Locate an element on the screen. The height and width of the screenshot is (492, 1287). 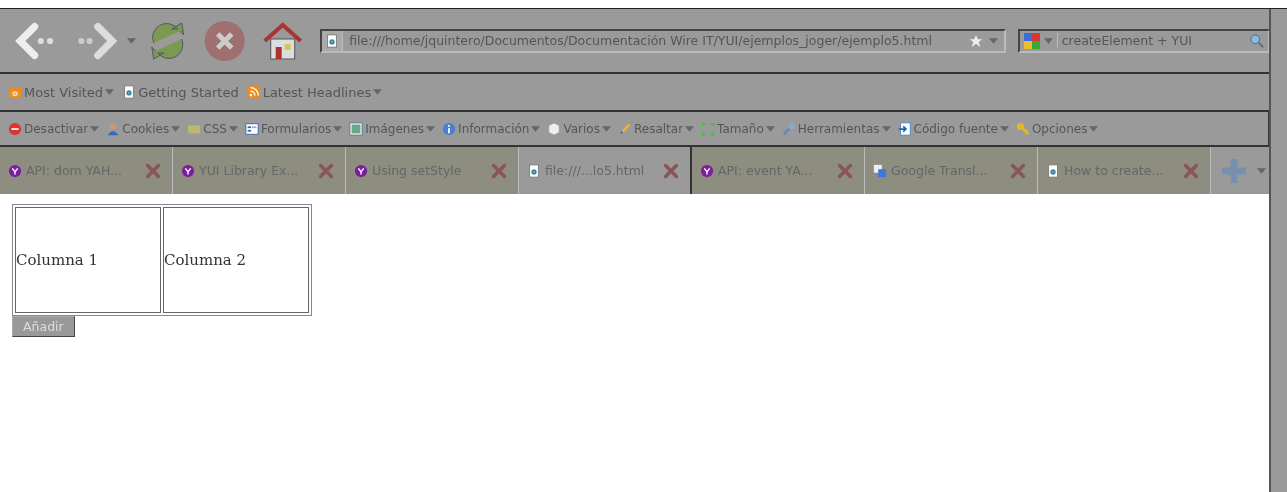
toolbar-menu: Herramientas is located at coordinates (836, 128).